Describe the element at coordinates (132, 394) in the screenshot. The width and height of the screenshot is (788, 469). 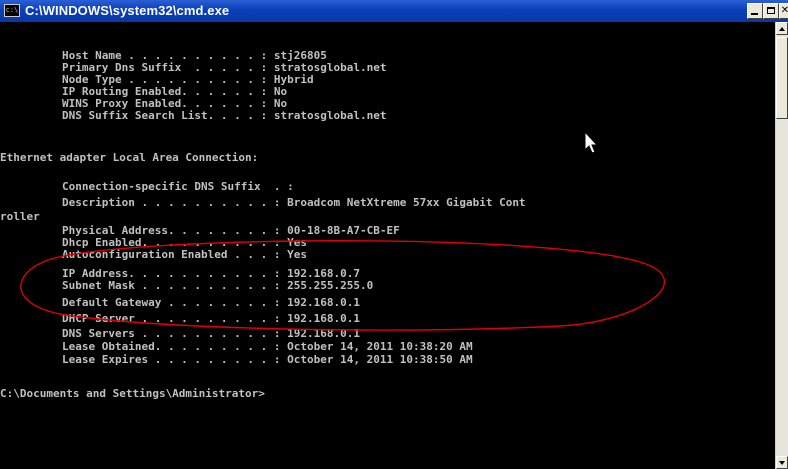
I see `console-prompt: C:\Documents and Settings\Administrator>` at that location.